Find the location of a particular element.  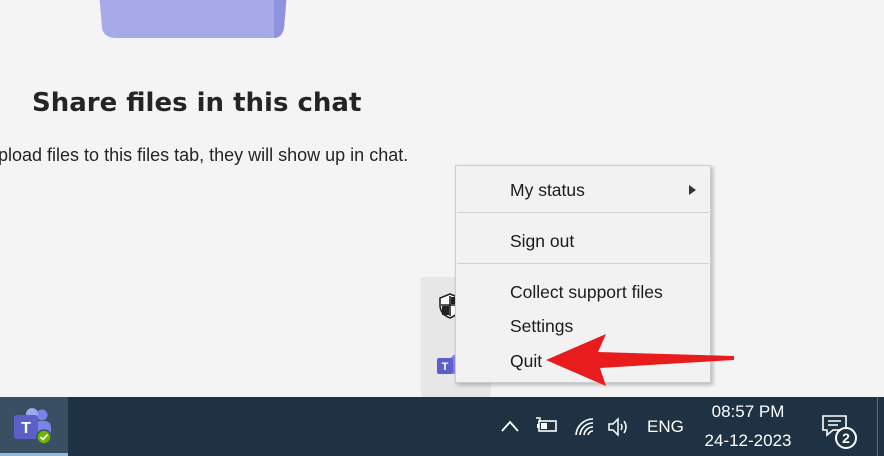

teams-icon: T is located at coordinates (33, 426).